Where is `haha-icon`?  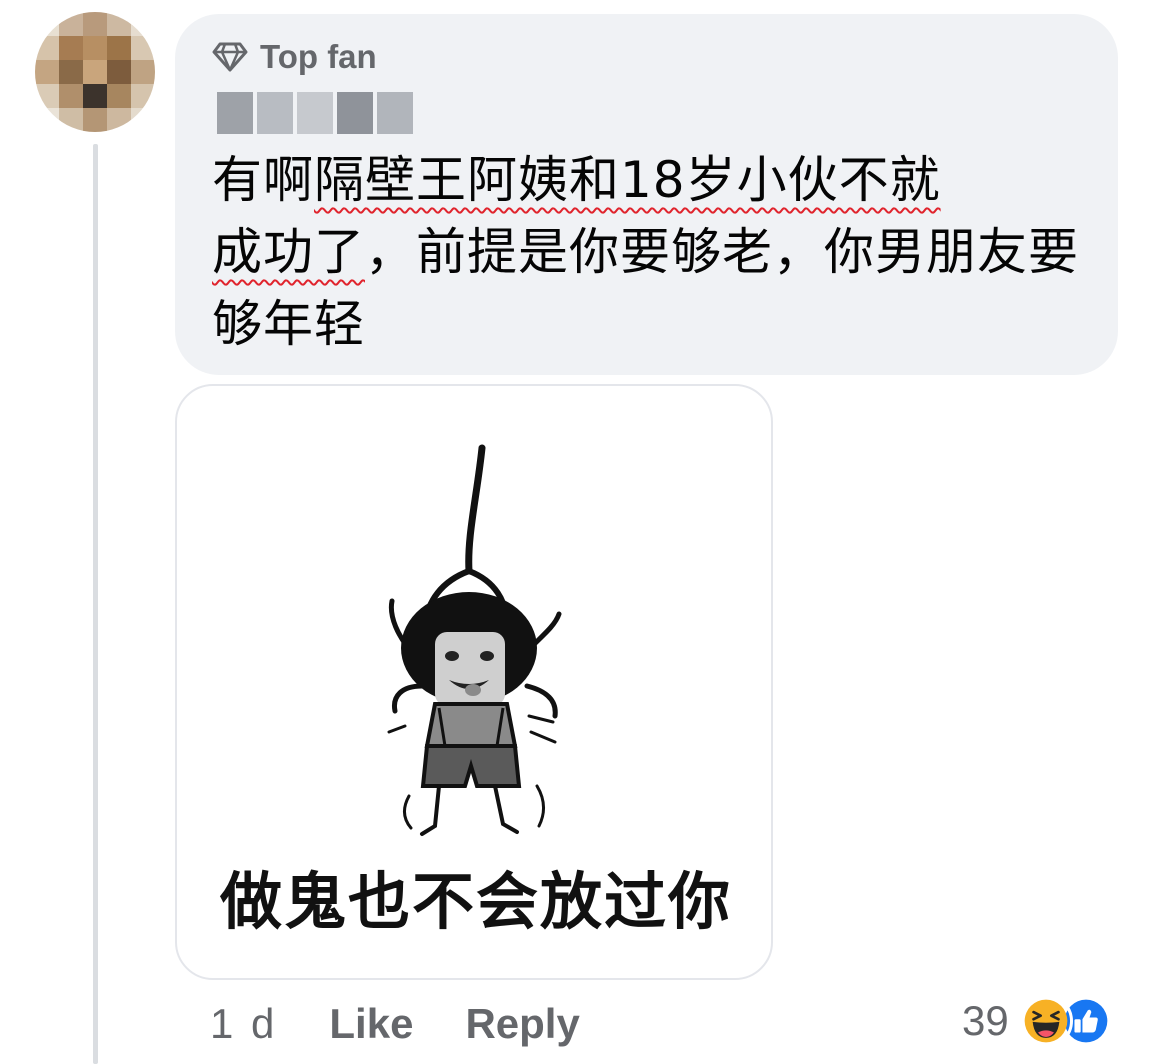
haha-icon is located at coordinates (1045, 1021).